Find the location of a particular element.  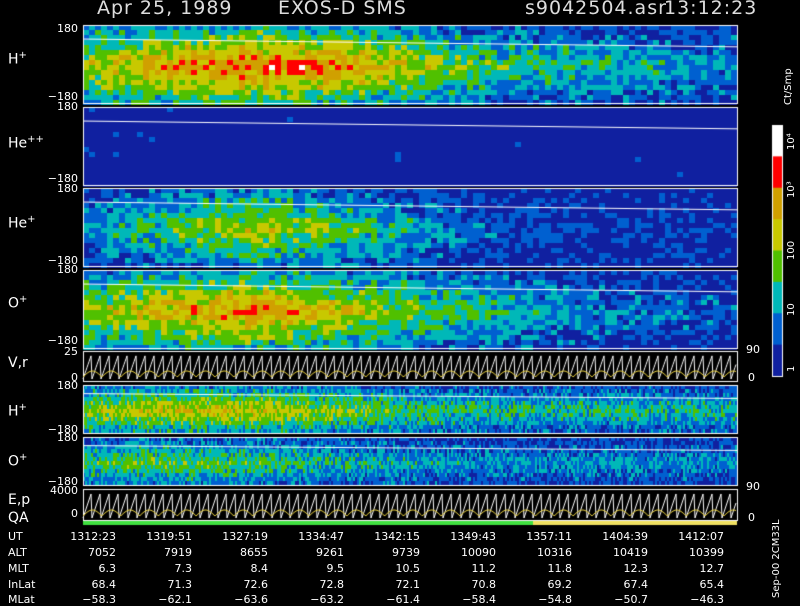

colorbar-label-1e3: 10³ is located at coordinates (791, 189).